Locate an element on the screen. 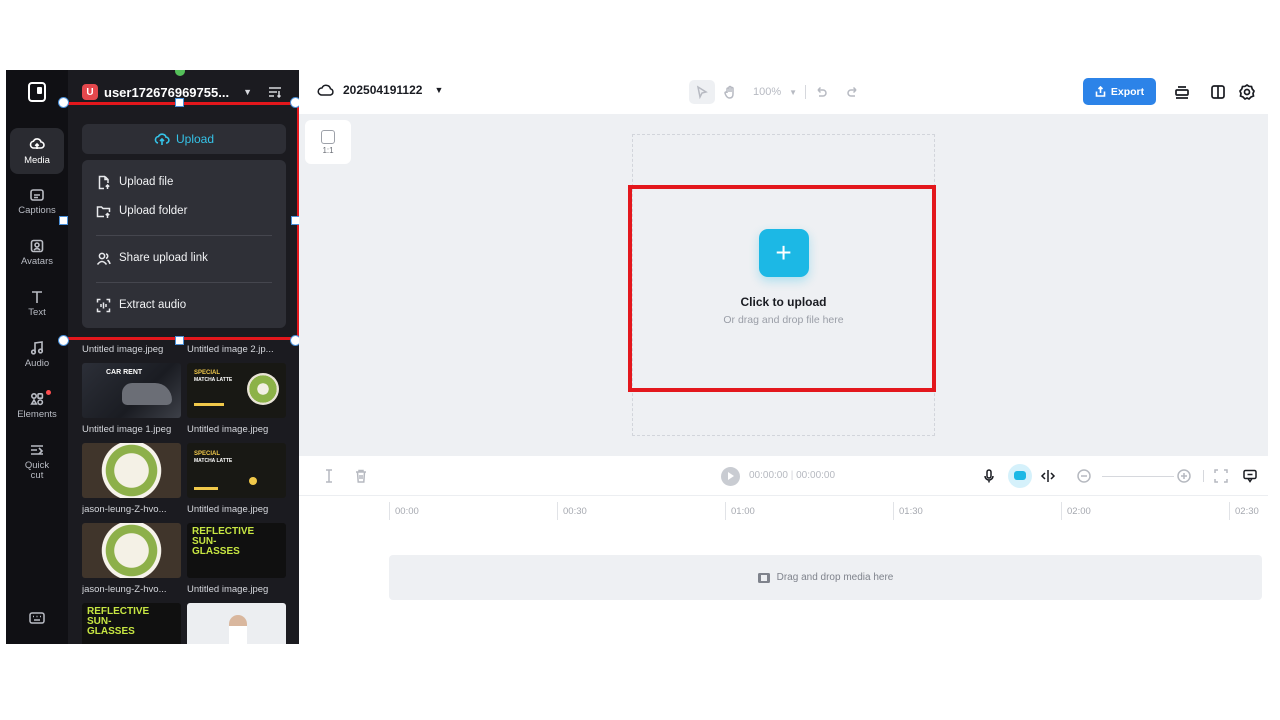  rail-label: Captions is located at coordinates (37, 210).